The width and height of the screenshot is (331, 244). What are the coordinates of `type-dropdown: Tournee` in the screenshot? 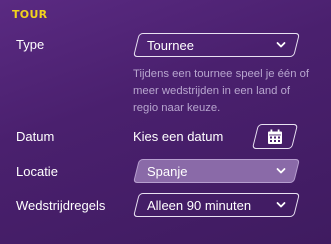 It's located at (216, 45).